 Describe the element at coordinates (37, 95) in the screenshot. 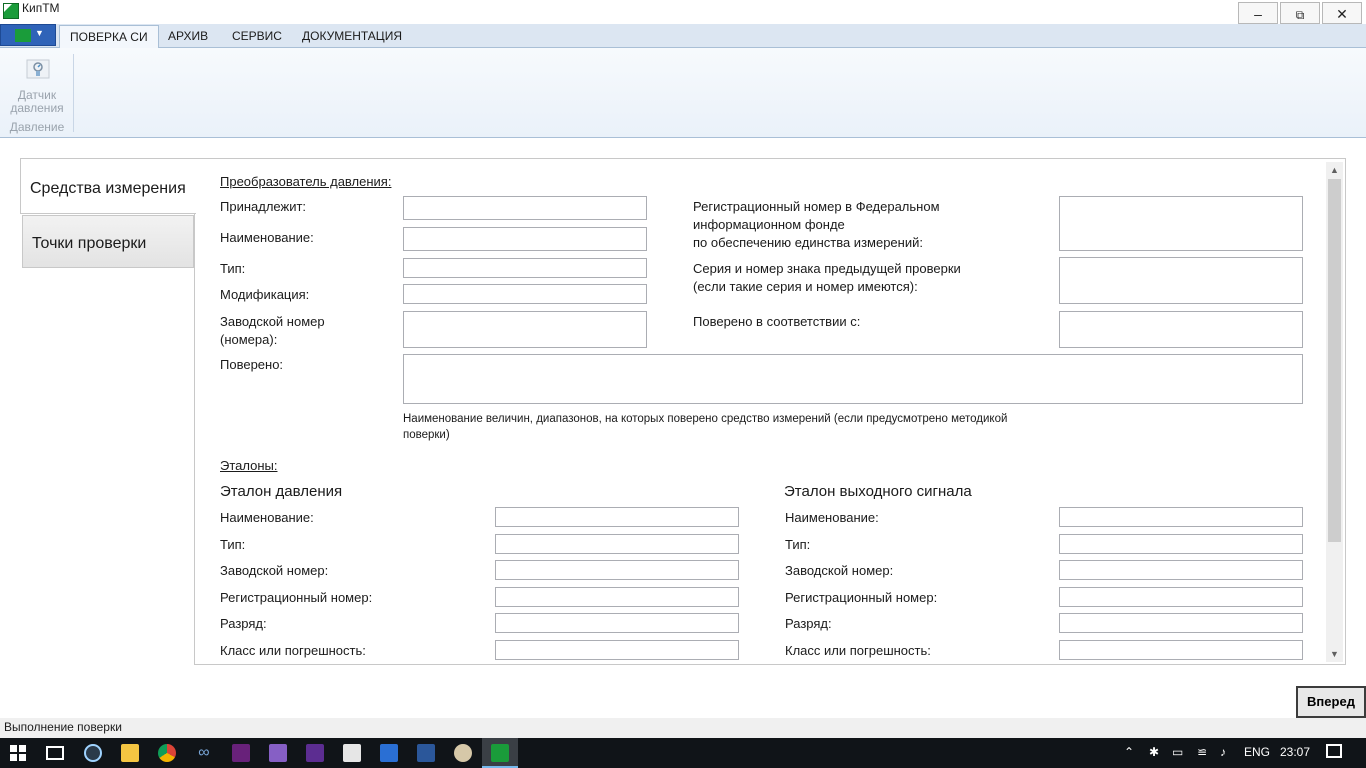

I see `pressure-sensor-label-line1: Датчик` at that location.